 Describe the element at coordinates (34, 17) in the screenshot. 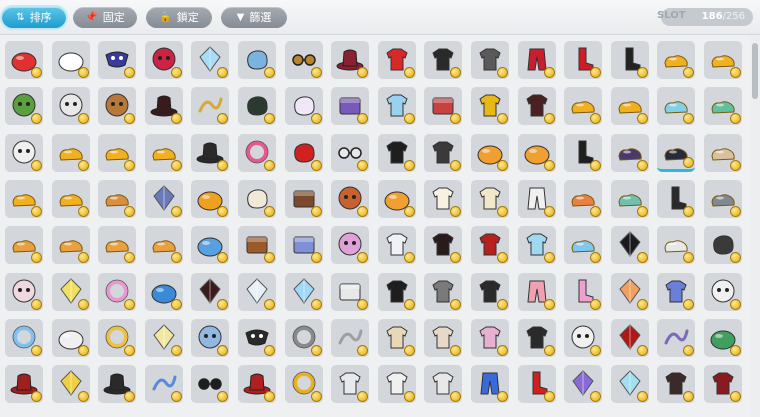

I see `sort-button: ⇅ 排序` at that location.